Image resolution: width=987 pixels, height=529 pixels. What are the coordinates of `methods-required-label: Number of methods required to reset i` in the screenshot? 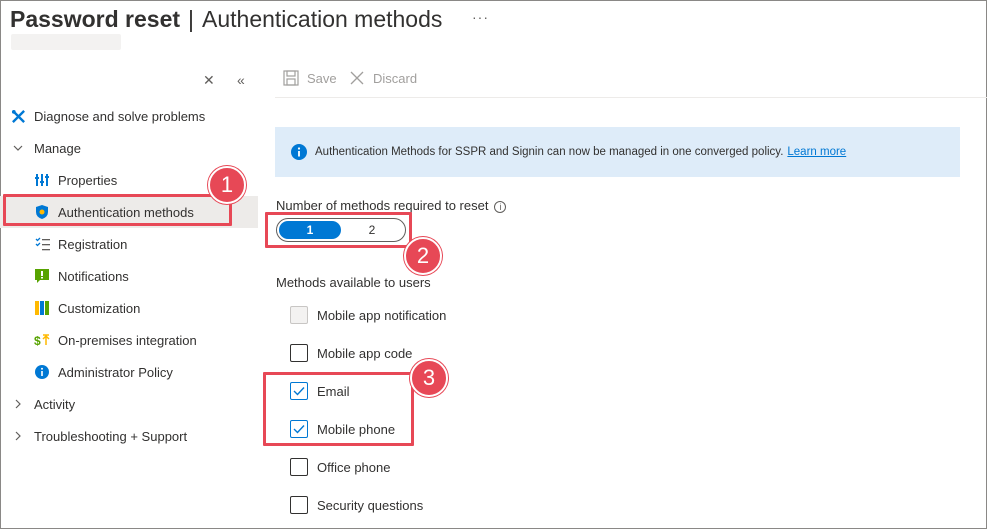 It's located at (391, 205).